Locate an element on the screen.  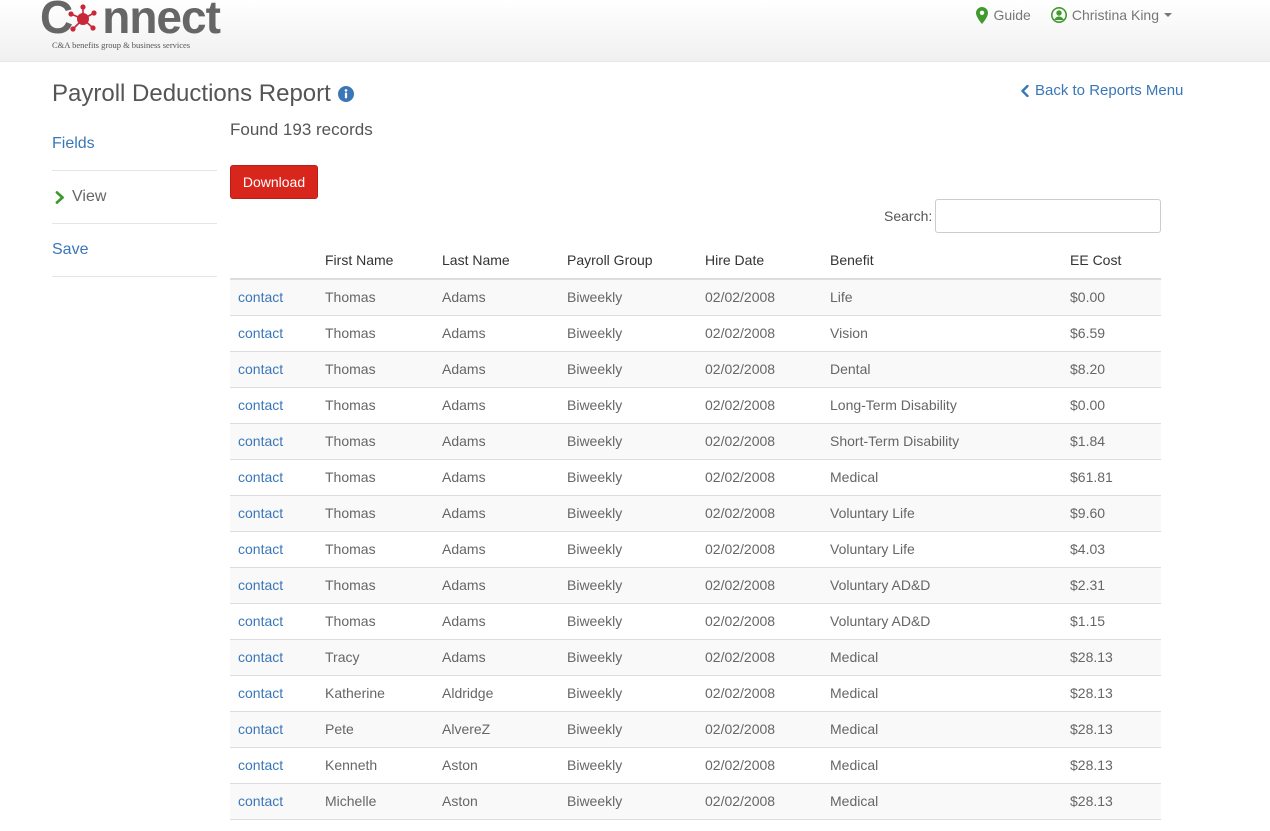
search-input is located at coordinates (1048, 216).